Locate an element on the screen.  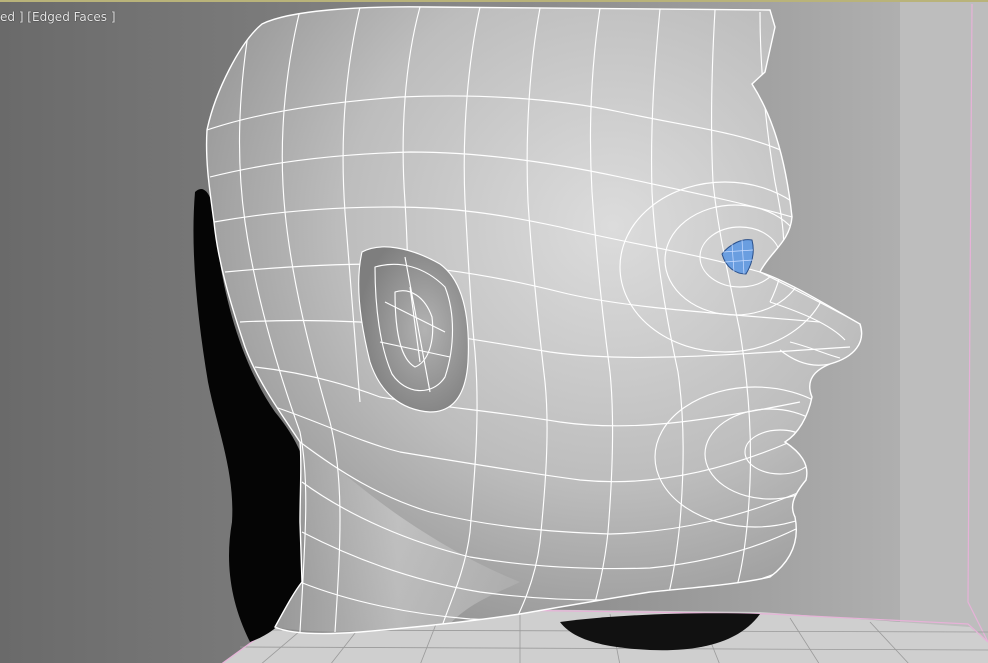
viewport-label-menu: ed ] [Edged Faces ] is located at coordinates (58, 17).